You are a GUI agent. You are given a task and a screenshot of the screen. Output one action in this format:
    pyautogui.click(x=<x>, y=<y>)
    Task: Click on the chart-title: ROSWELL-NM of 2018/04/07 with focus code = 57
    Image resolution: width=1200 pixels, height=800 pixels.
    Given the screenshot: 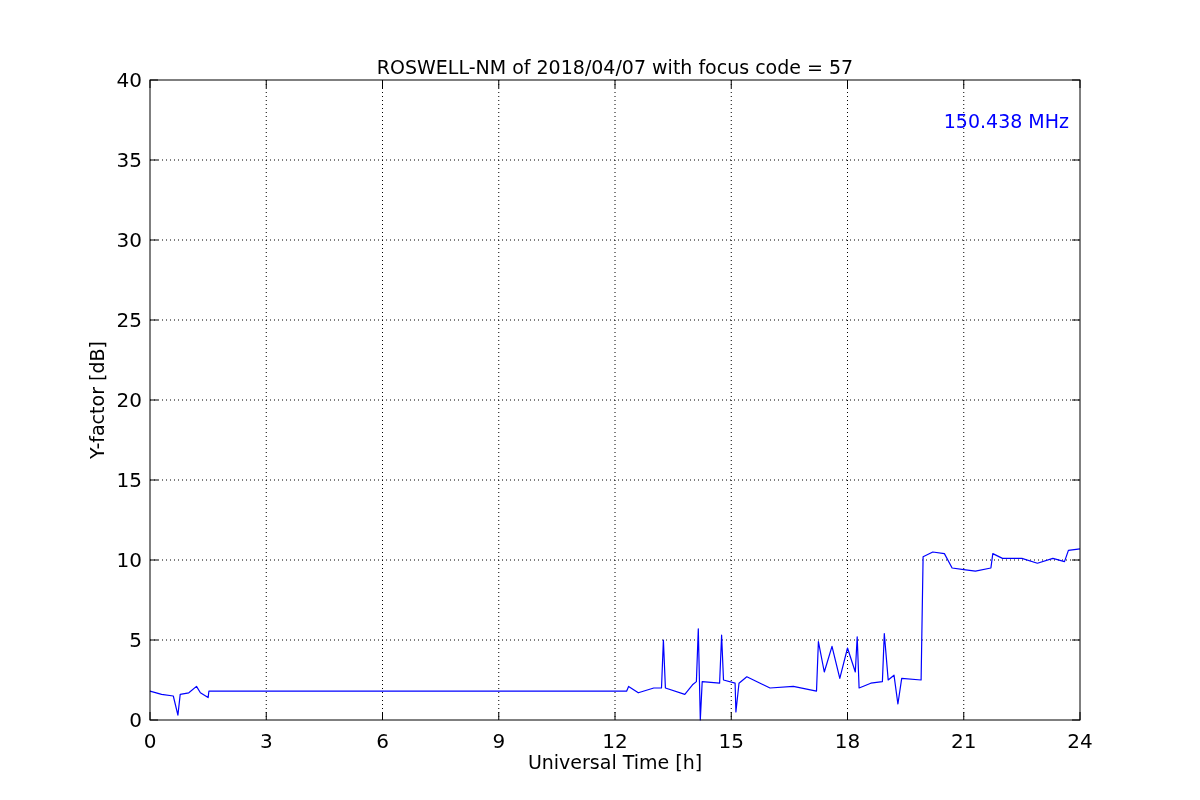 What is the action you would take?
    pyautogui.click(x=615, y=67)
    